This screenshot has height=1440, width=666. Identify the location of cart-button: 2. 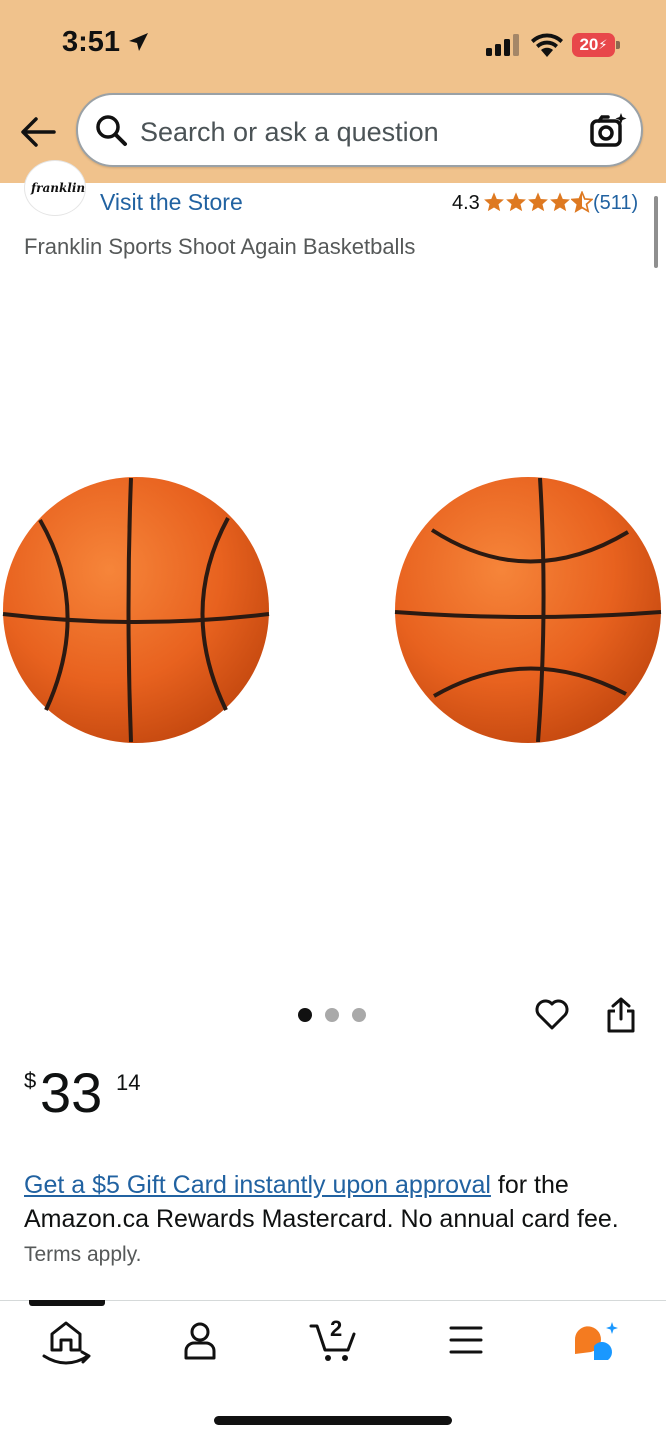
(333, 1340).